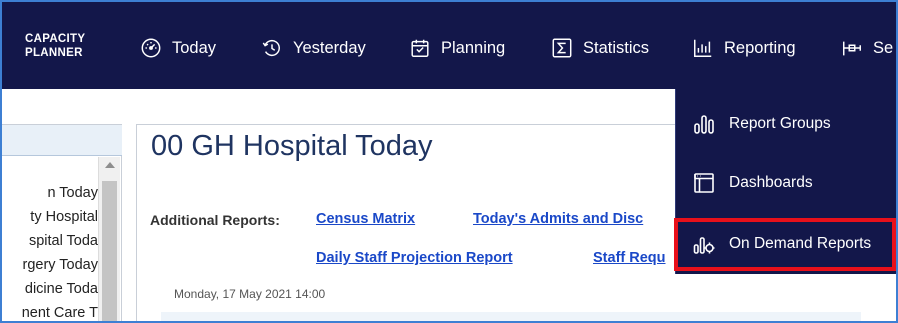  I want to click on nav-planning-label: Planning, so click(473, 47).